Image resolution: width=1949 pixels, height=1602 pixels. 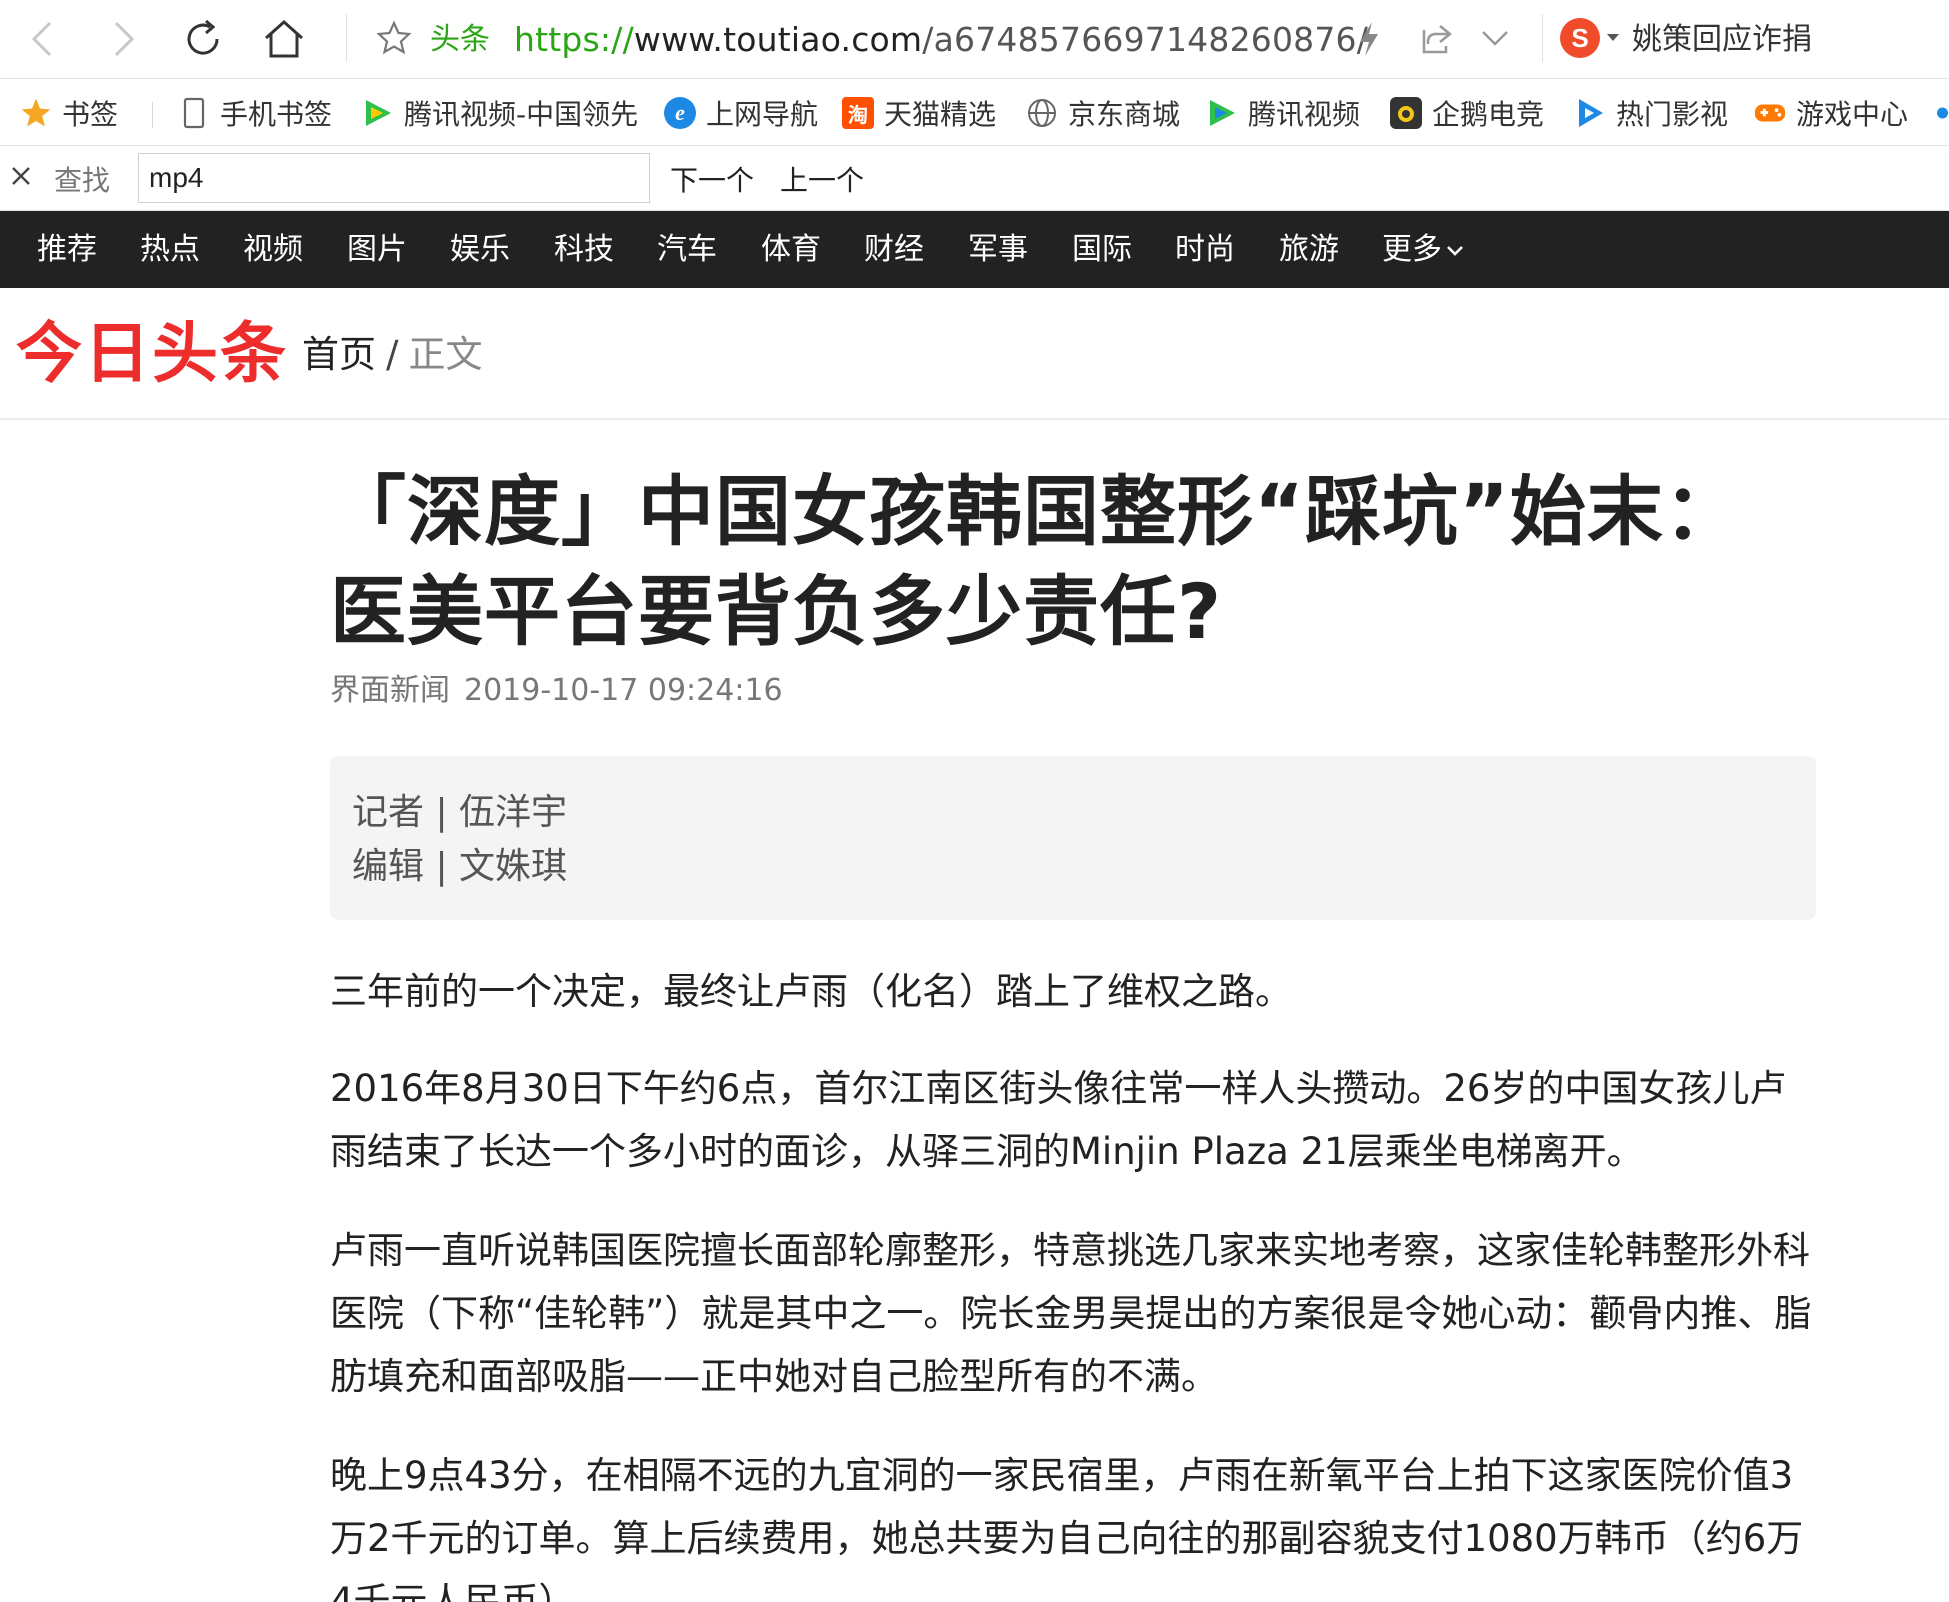 What do you see at coordinates (42, 39) in the screenshot?
I see `back-icon` at bounding box center [42, 39].